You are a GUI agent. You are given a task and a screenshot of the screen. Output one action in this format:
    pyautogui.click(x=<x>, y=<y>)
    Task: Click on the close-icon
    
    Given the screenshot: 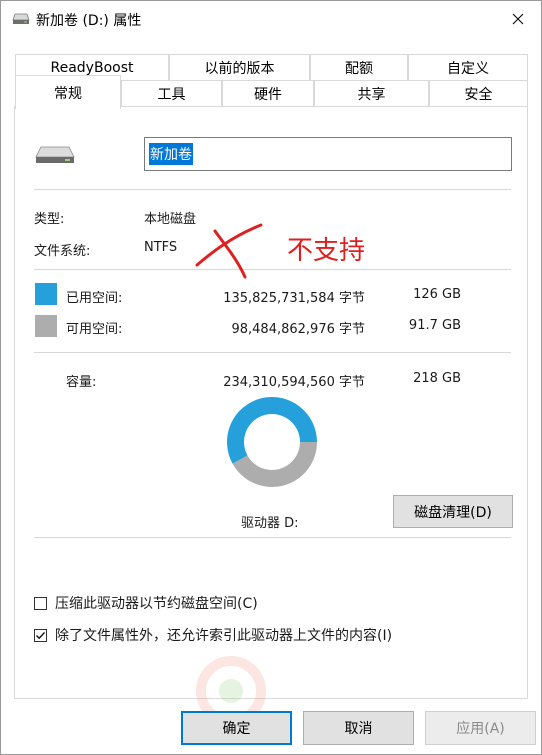 What is the action you would take?
    pyautogui.click(x=518, y=19)
    